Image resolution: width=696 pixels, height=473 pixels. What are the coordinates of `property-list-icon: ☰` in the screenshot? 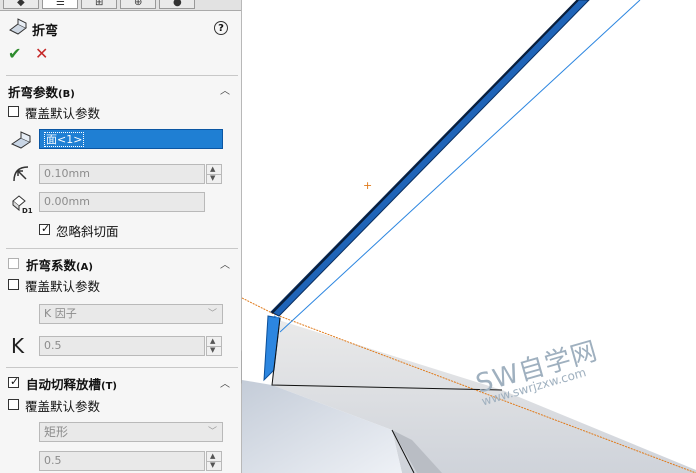 It's located at (60, 4).